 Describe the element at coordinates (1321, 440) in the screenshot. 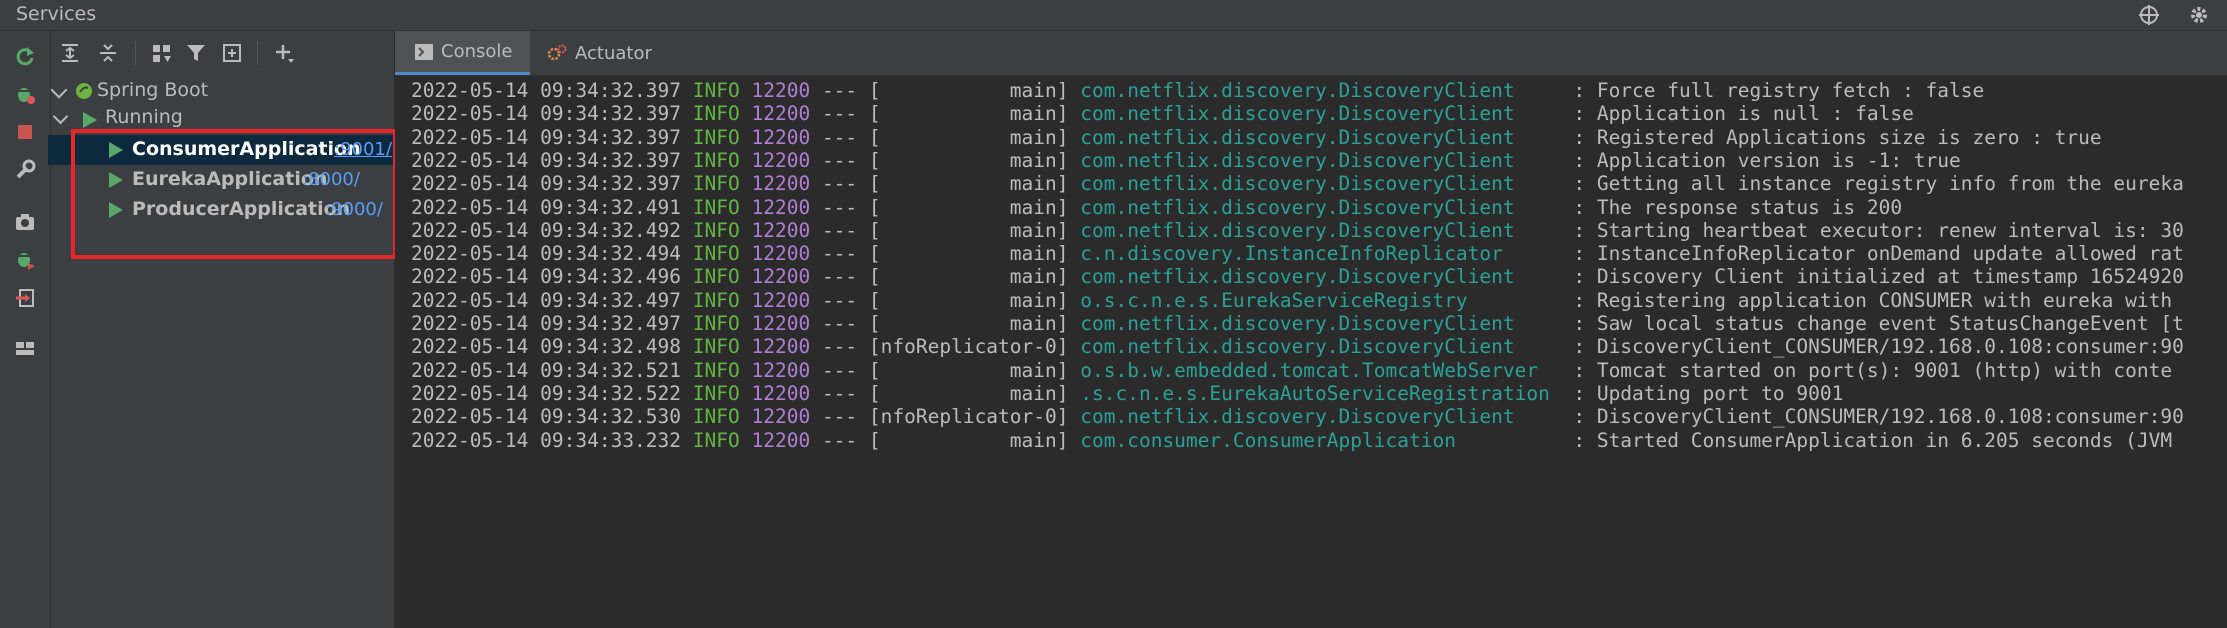

I see `log-logger: com.consumer.ConsumerApplication` at that location.